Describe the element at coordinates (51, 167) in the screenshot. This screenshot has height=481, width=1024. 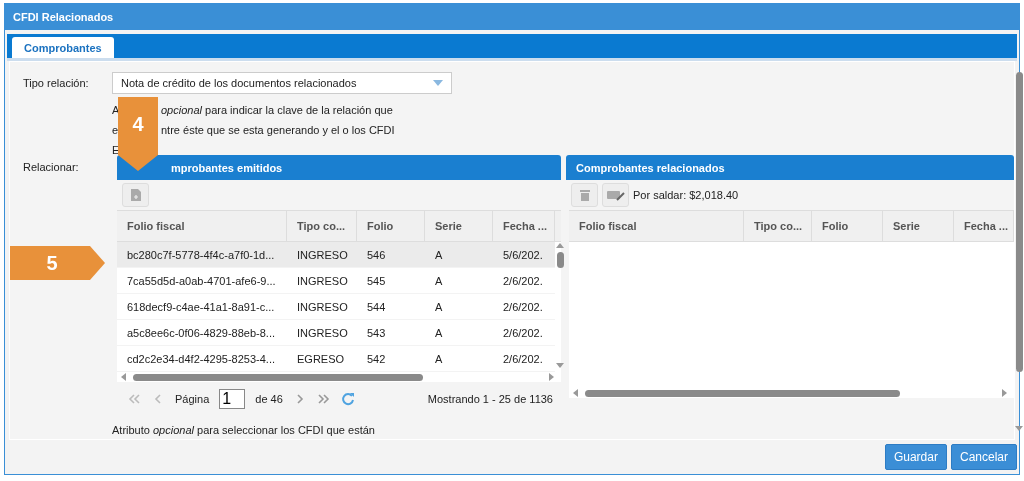
I see `field-label: Relacionar:` at that location.